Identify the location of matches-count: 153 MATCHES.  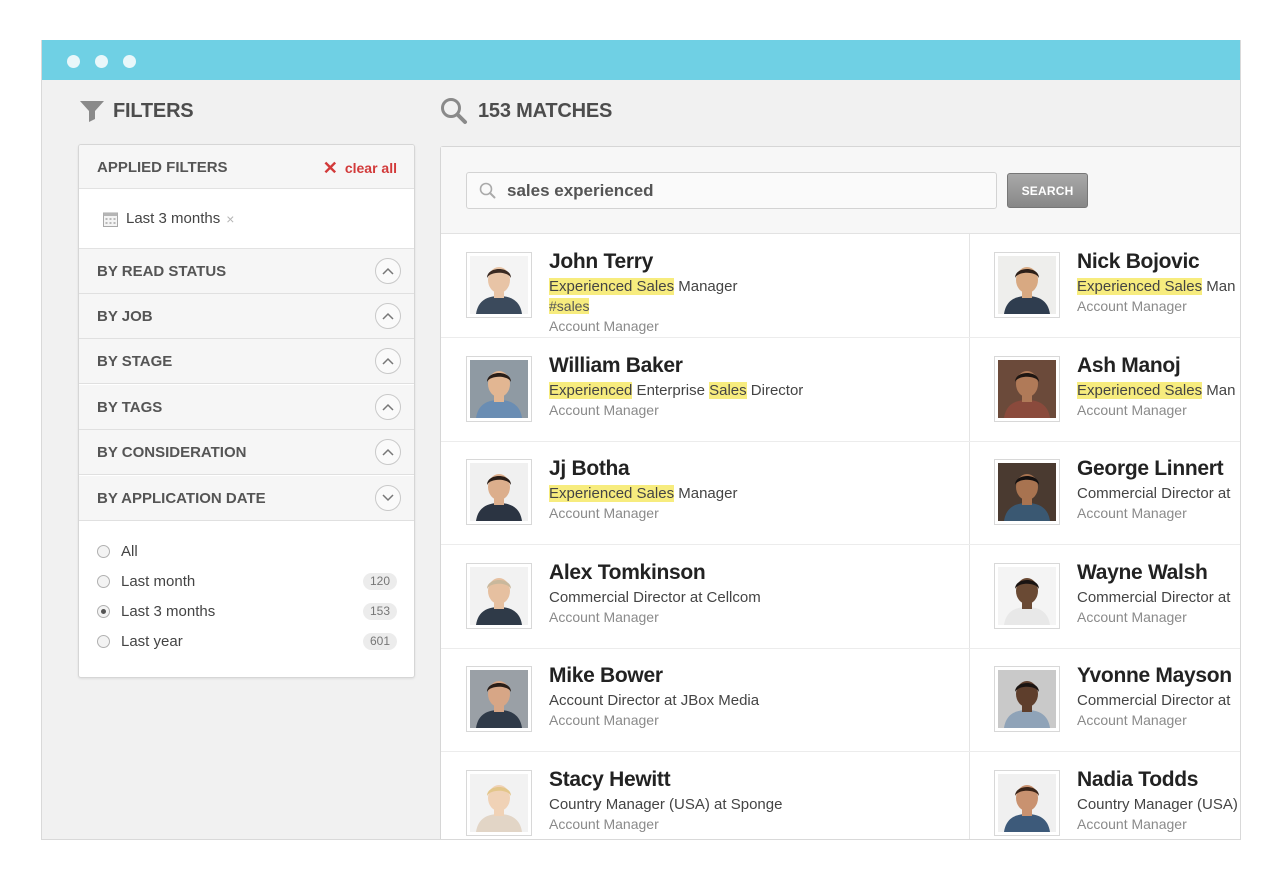
(545, 110).